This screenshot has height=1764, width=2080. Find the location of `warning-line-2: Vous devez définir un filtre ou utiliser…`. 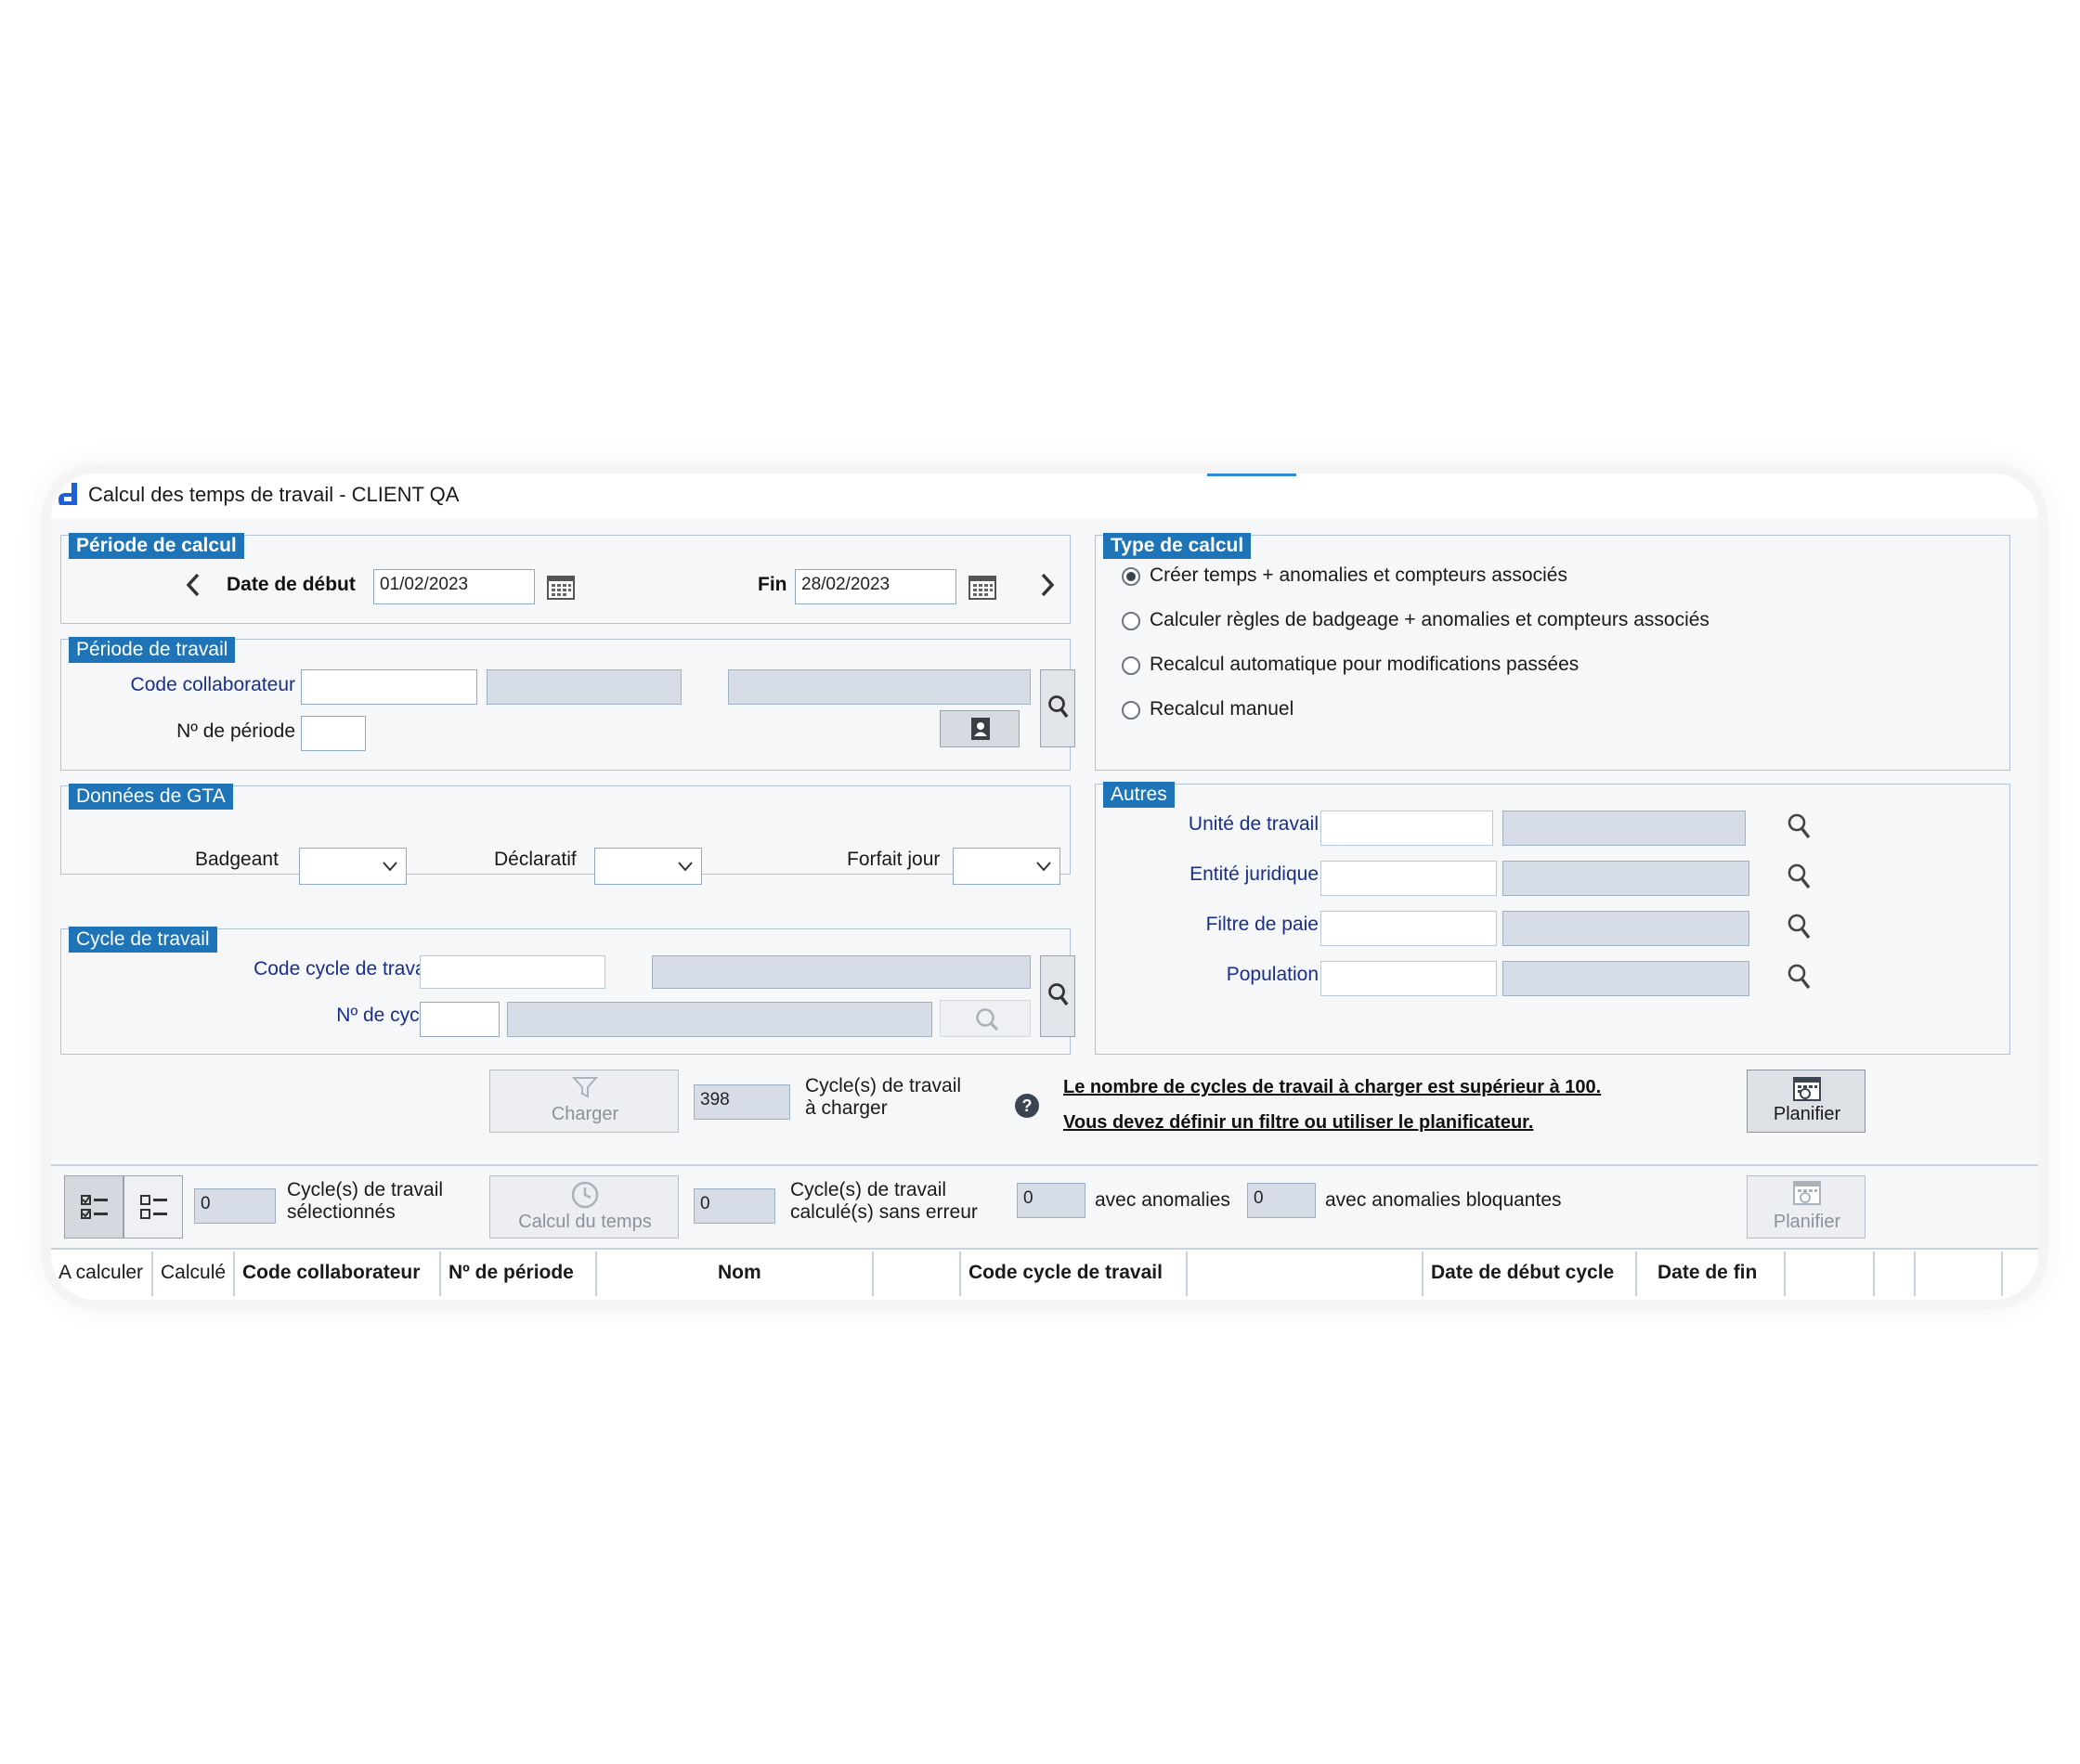

warning-line-2: Vous devez définir un filtre ou utiliser… is located at coordinates (1298, 1122).